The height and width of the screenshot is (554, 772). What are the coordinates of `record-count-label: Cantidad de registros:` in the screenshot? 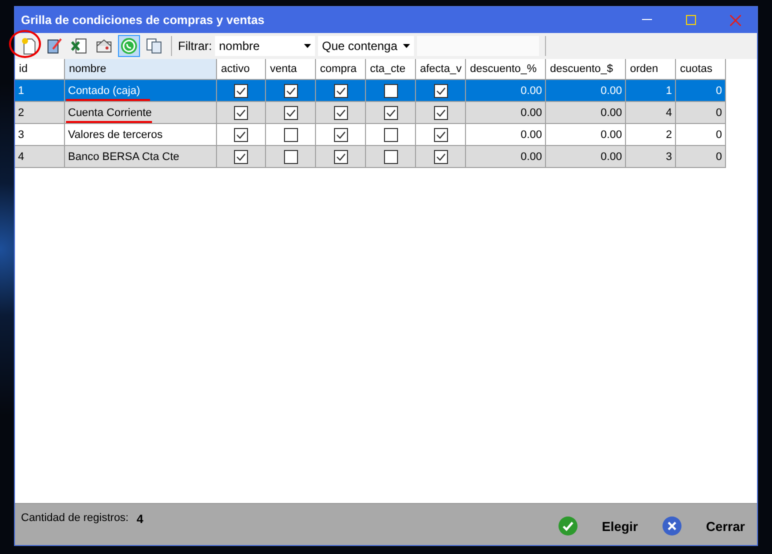 It's located at (75, 518).